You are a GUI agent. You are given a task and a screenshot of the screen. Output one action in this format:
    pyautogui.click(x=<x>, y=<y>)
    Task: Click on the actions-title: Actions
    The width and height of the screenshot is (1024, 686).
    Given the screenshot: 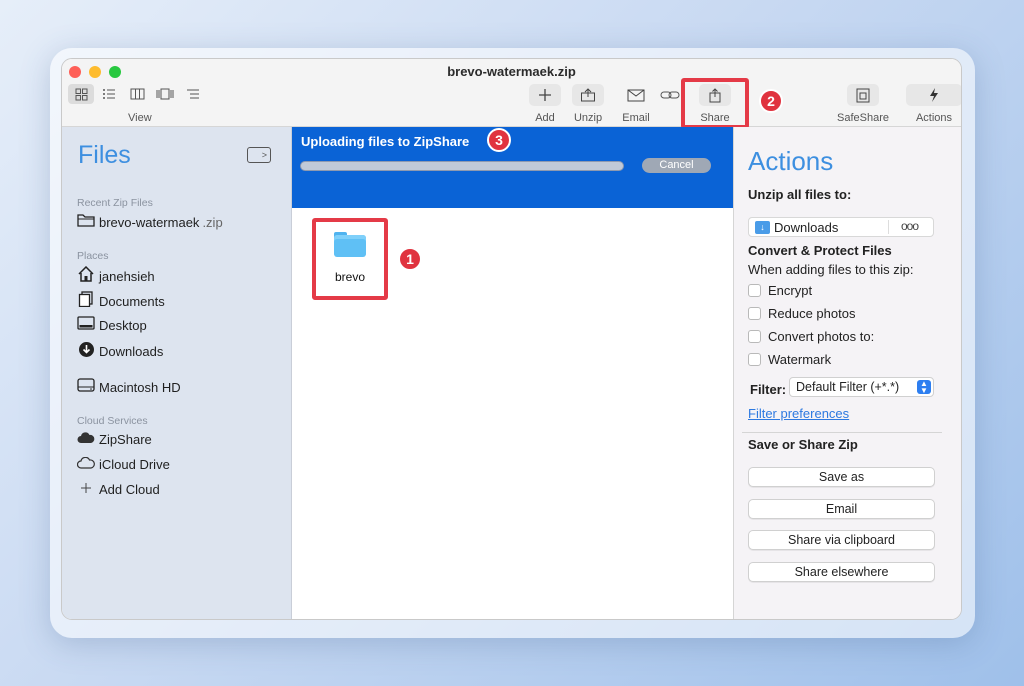 What is the action you would take?
    pyautogui.click(x=791, y=161)
    